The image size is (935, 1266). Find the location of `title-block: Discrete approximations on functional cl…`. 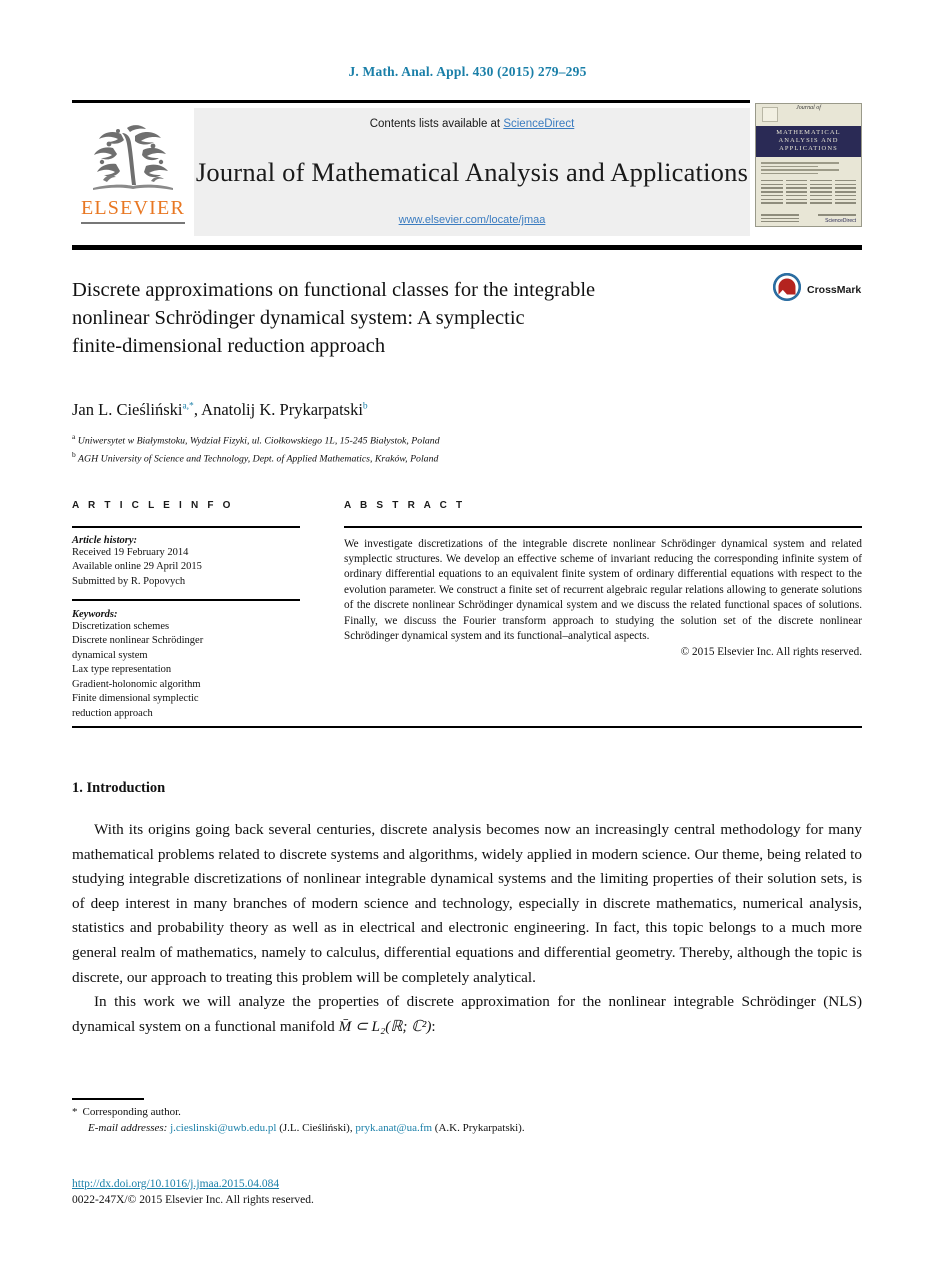

title-block: Discrete approximations on functional cl… is located at coordinates (402, 318).